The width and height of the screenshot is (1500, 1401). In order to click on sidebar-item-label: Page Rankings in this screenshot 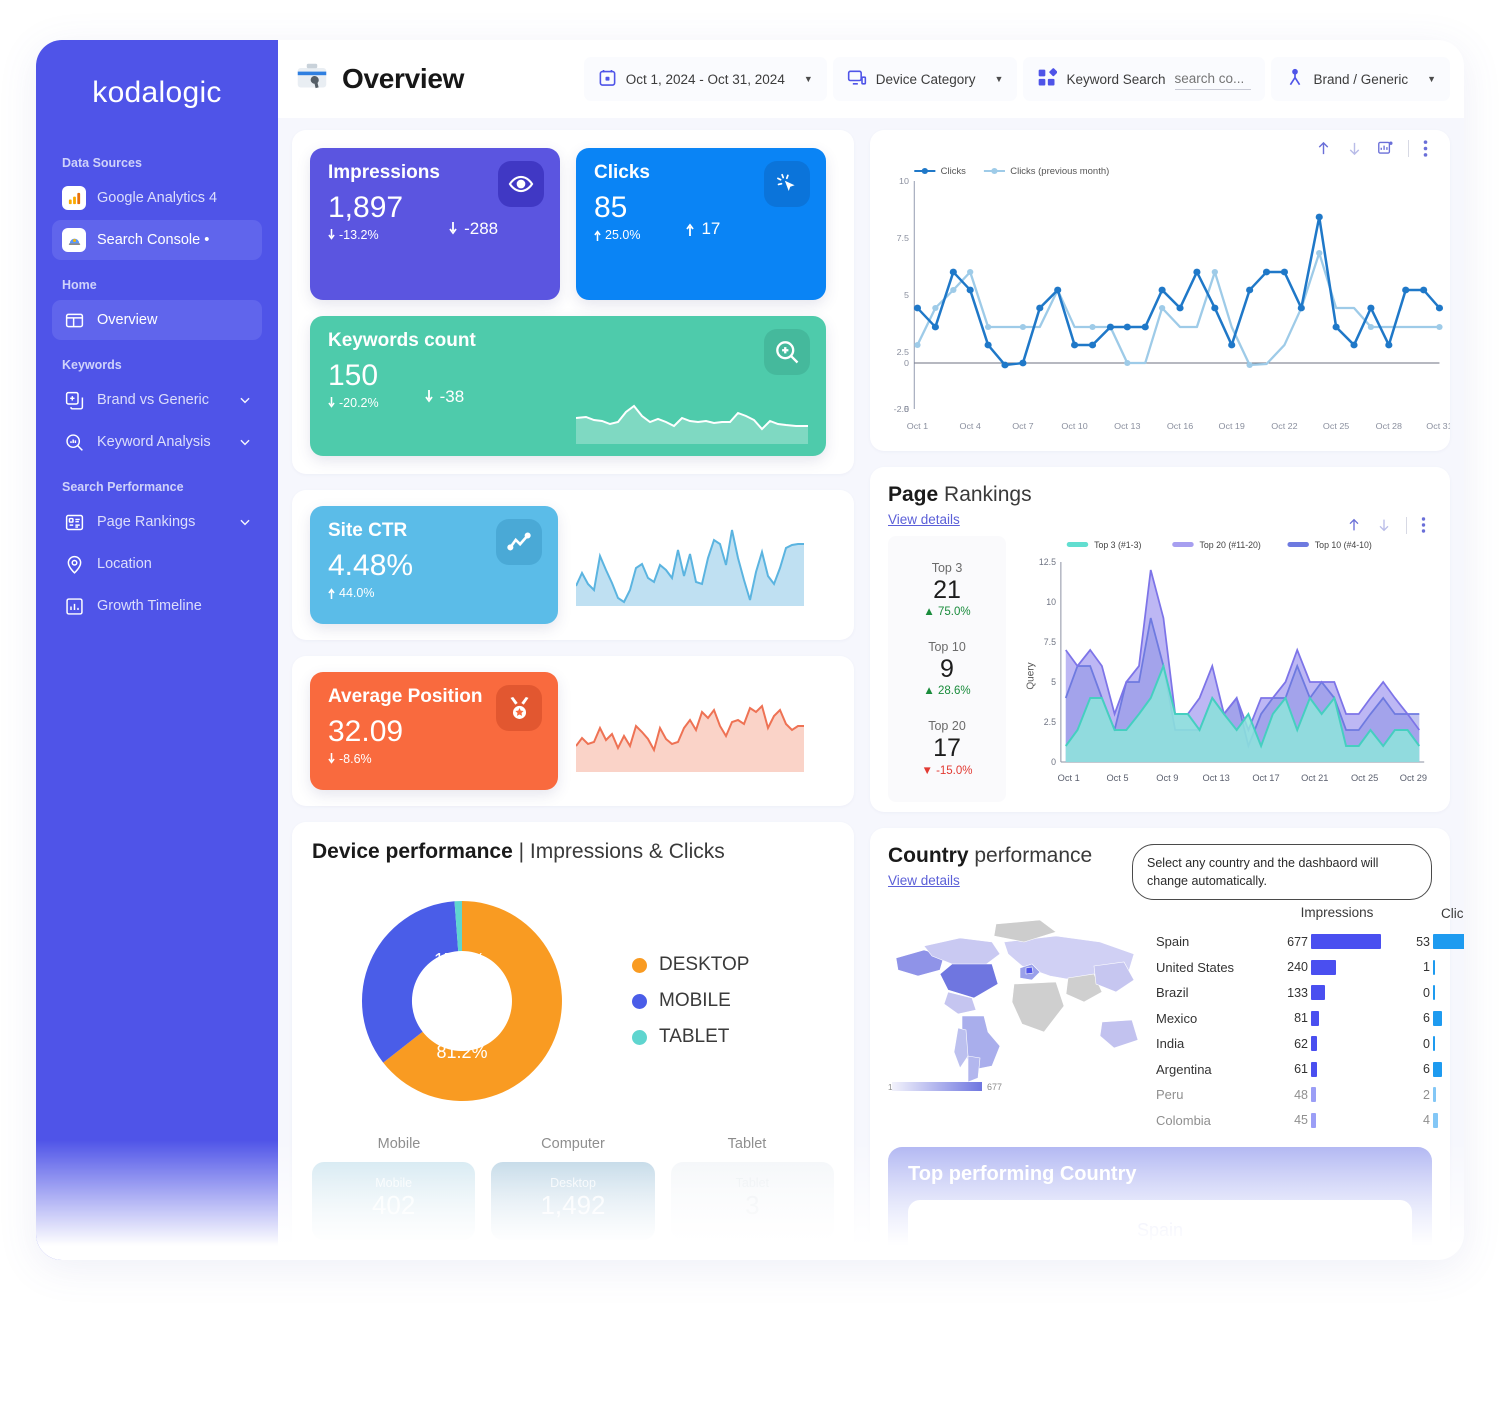, I will do `click(146, 522)`.